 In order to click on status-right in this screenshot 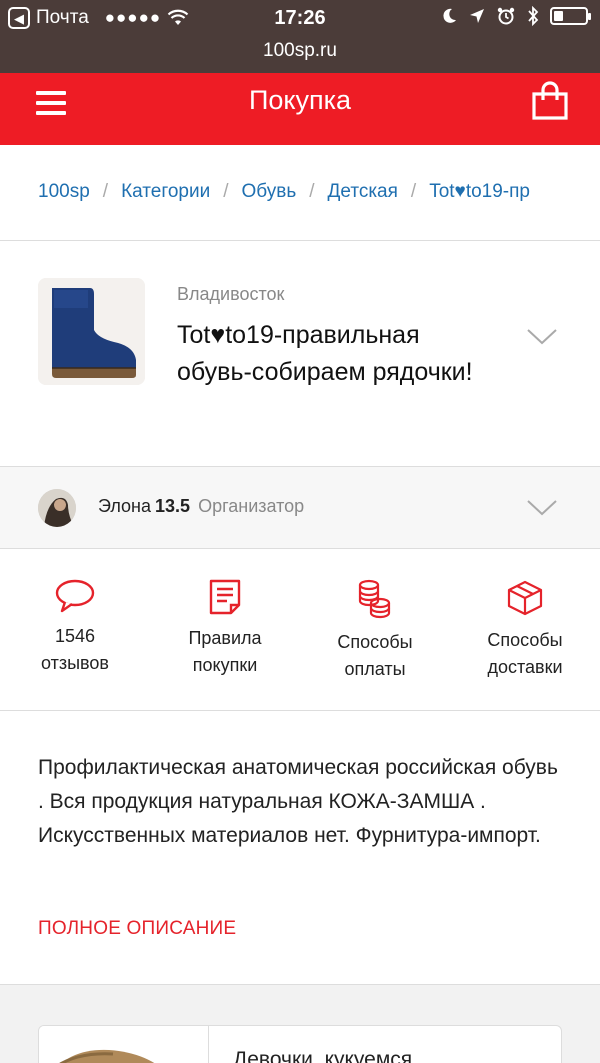, I will do `click(515, 16)`.